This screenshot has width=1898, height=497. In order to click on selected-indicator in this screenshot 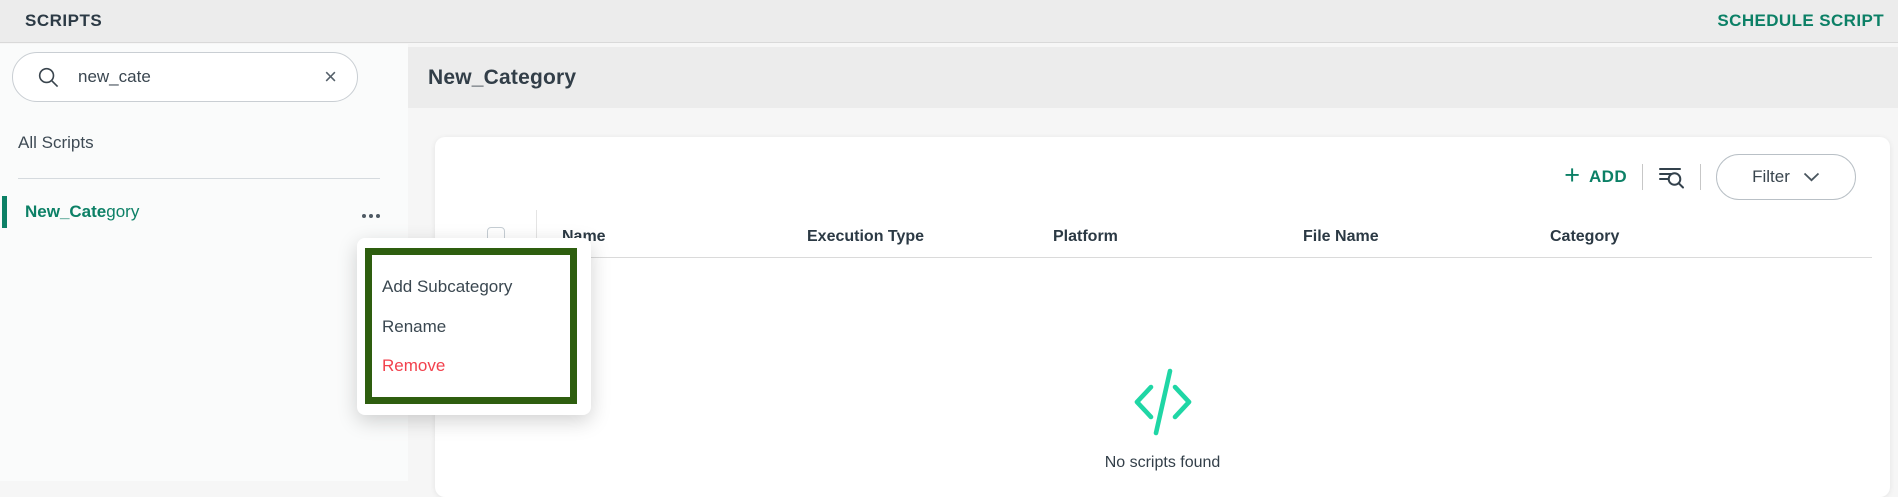, I will do `click(4, 212)`.